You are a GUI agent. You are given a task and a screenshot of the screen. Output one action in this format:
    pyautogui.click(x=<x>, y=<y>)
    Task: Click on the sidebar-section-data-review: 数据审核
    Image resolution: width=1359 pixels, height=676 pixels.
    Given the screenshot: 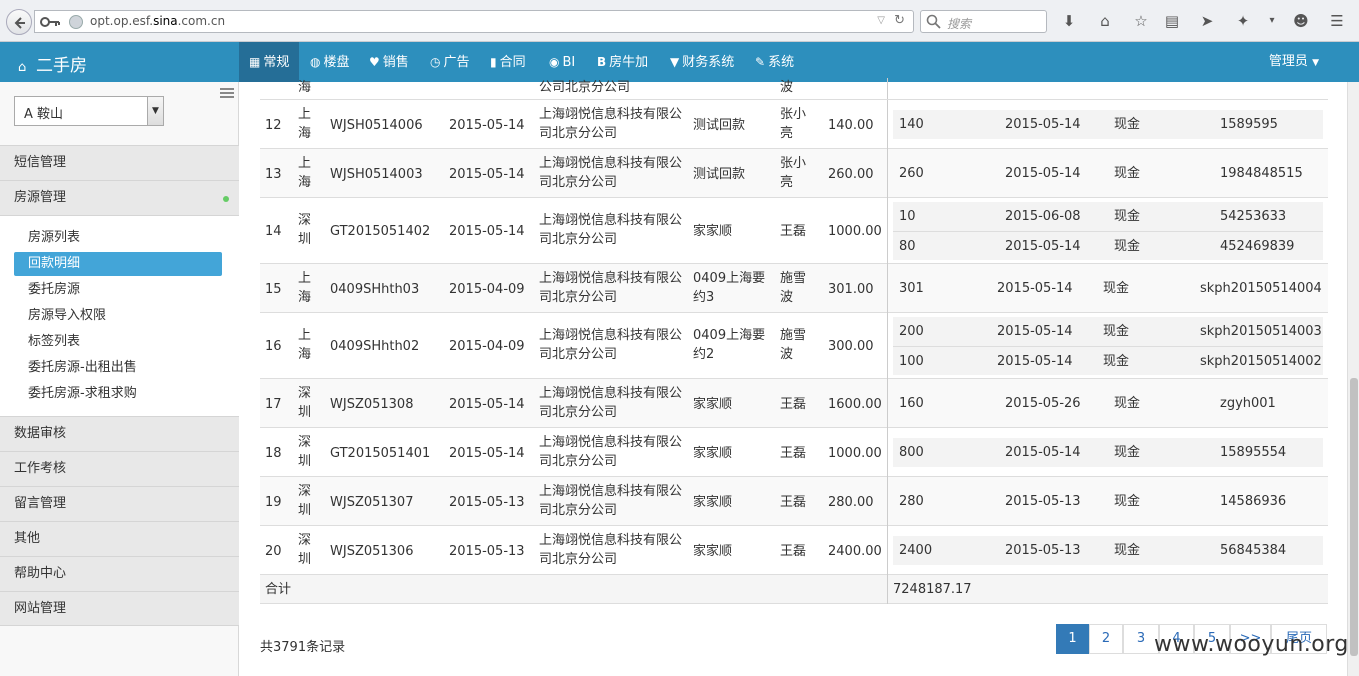 What is the action you would take?
    pyautogui.click(x=119, y=433)
    